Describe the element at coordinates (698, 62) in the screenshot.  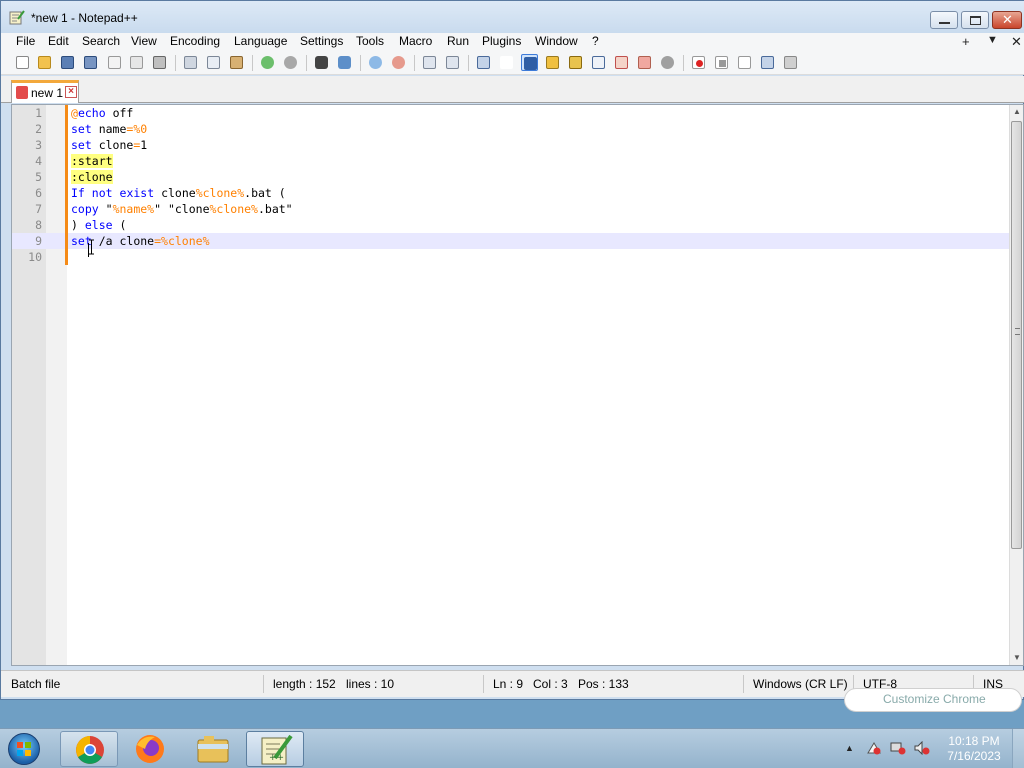
I see `record-macro-icon` at that location.